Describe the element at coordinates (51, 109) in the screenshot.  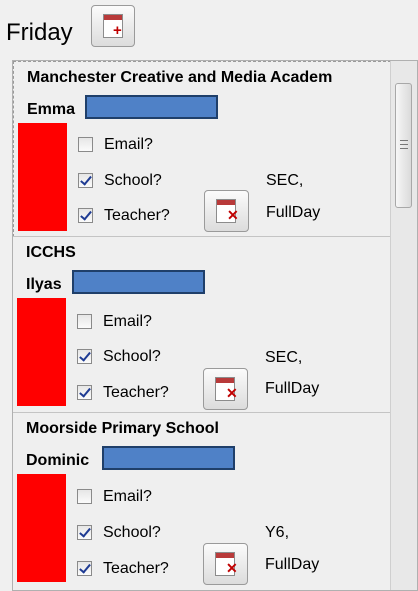
I see `pupil-name: Emma` at that location.